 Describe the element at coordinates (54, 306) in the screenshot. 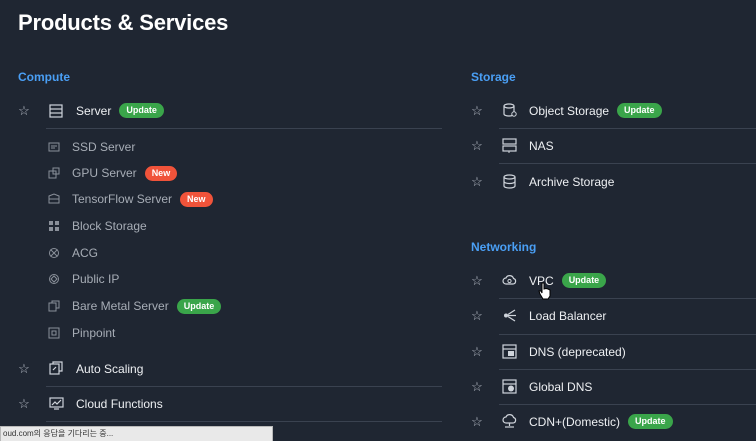

I see `bare-metal-server-icon` at that location.